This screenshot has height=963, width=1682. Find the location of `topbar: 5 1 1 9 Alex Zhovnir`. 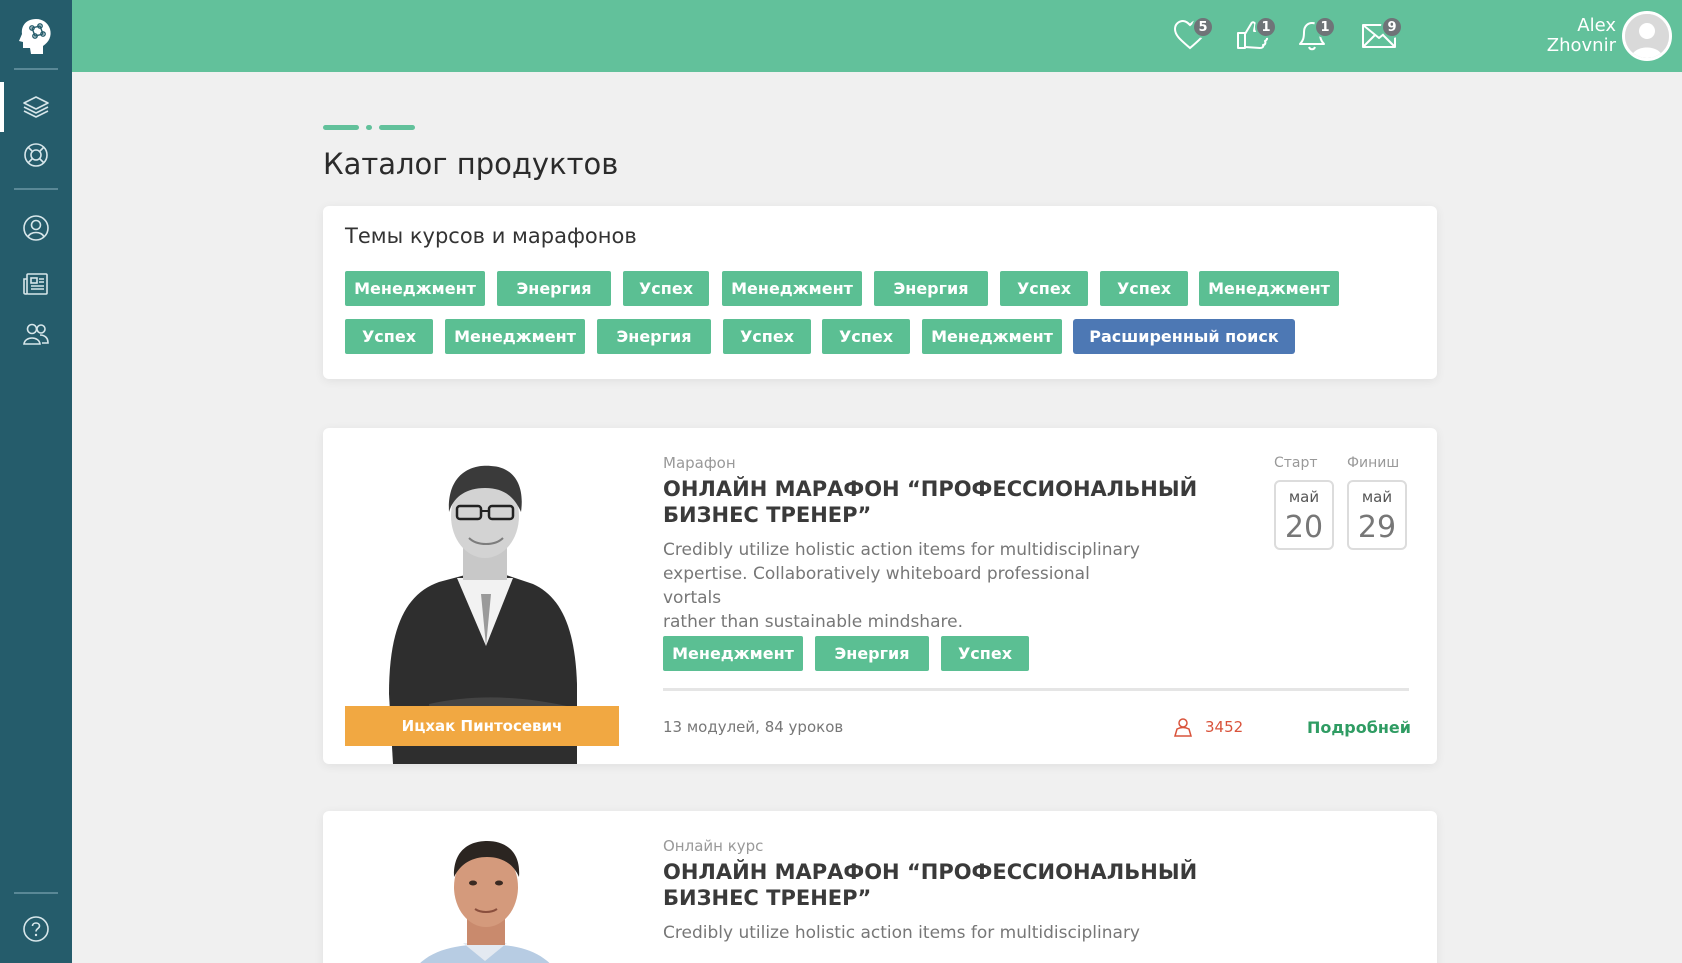

topbar: 5 1 1 9 Alex Zhovnir is located at coordinates (877, 36).